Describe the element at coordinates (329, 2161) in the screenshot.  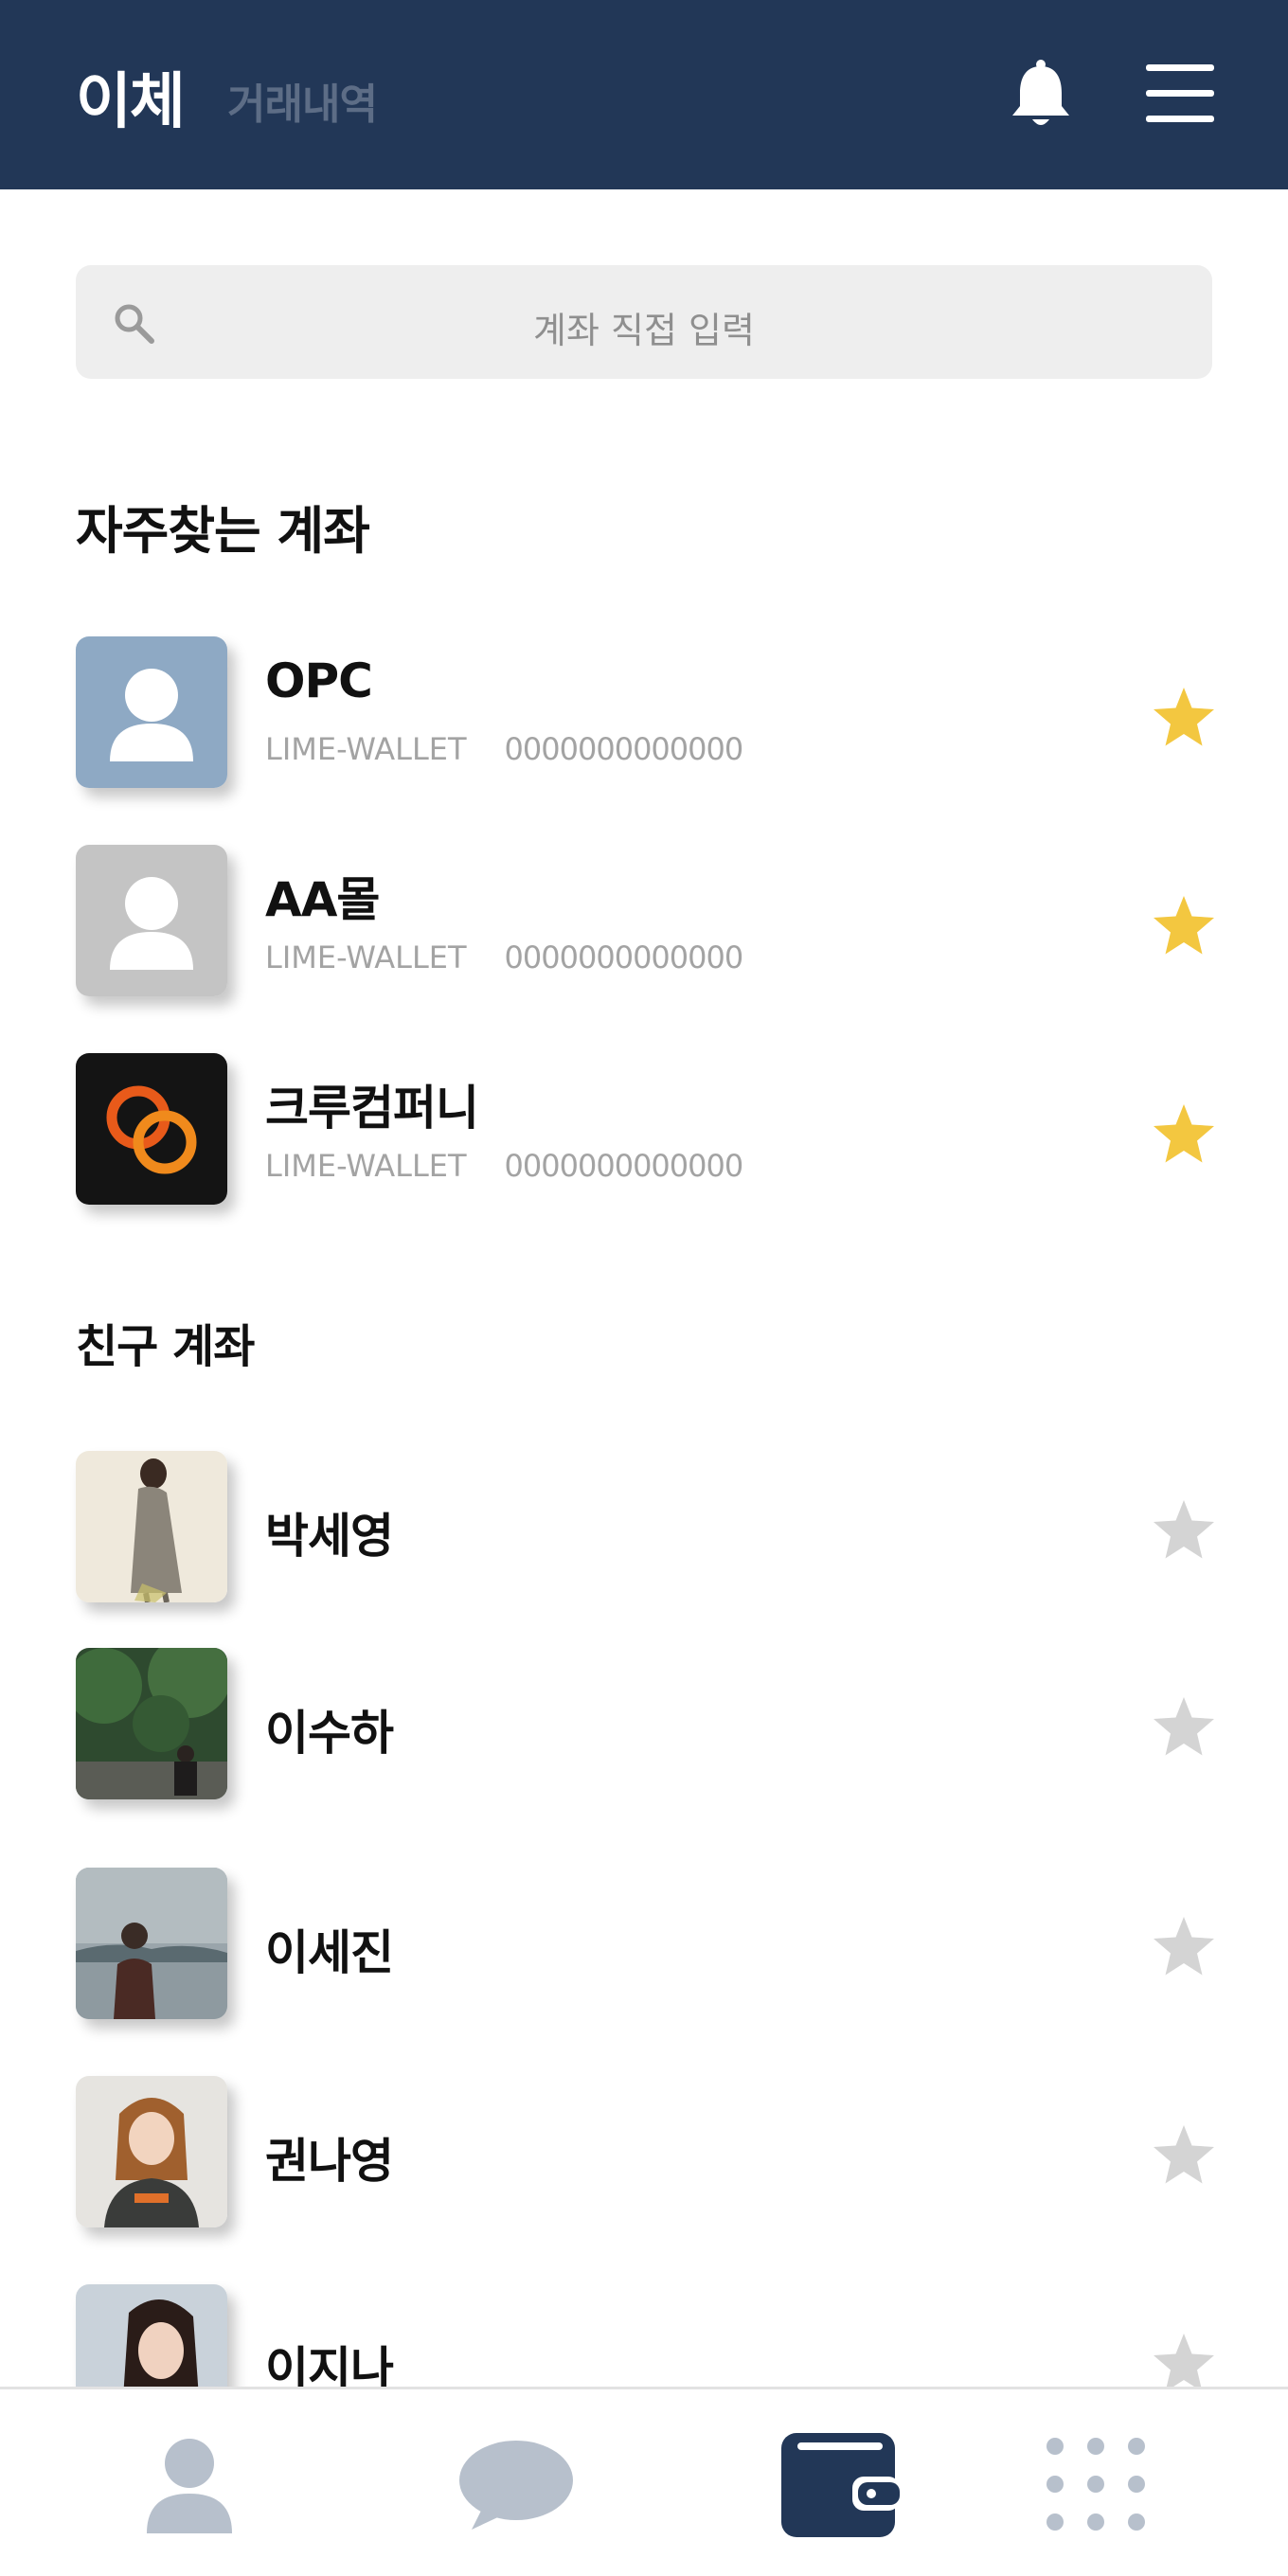
I see `friend-name: 권나영` at that location.